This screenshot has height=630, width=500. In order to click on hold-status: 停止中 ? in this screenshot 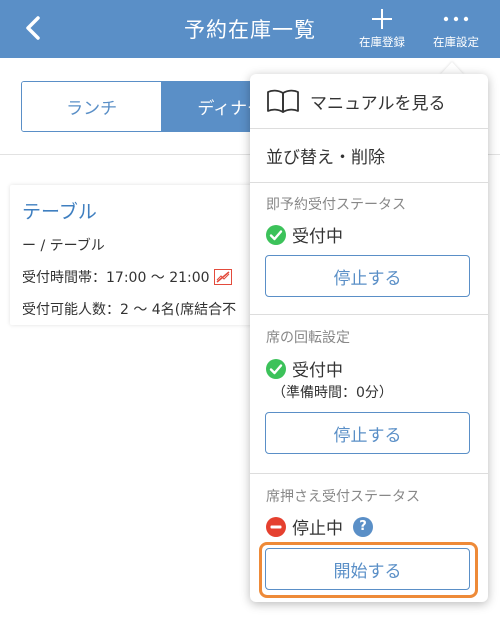, I will do `click(319, 526)`.